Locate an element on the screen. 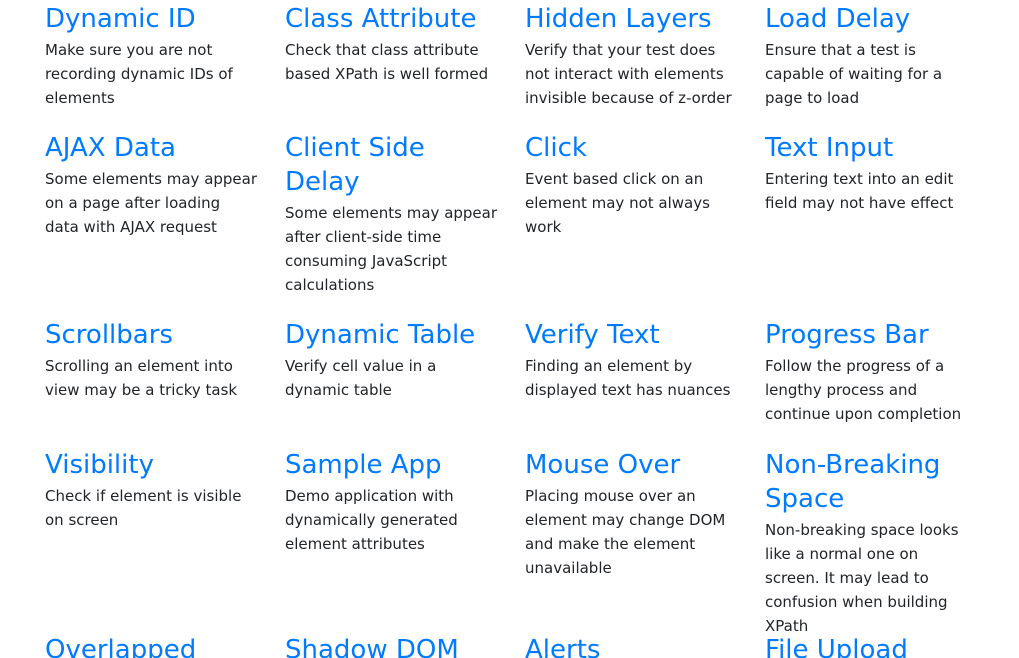  verify-text-link: Verify Text is located at coordinates (631, 335).